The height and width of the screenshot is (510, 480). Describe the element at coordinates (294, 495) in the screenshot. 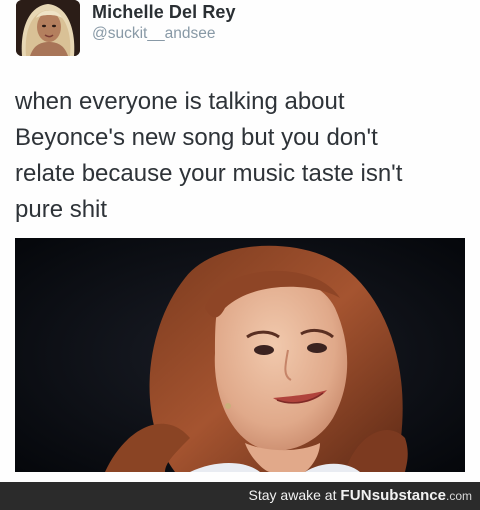

I see `watermark-prefix: Stay awake at` at that location.